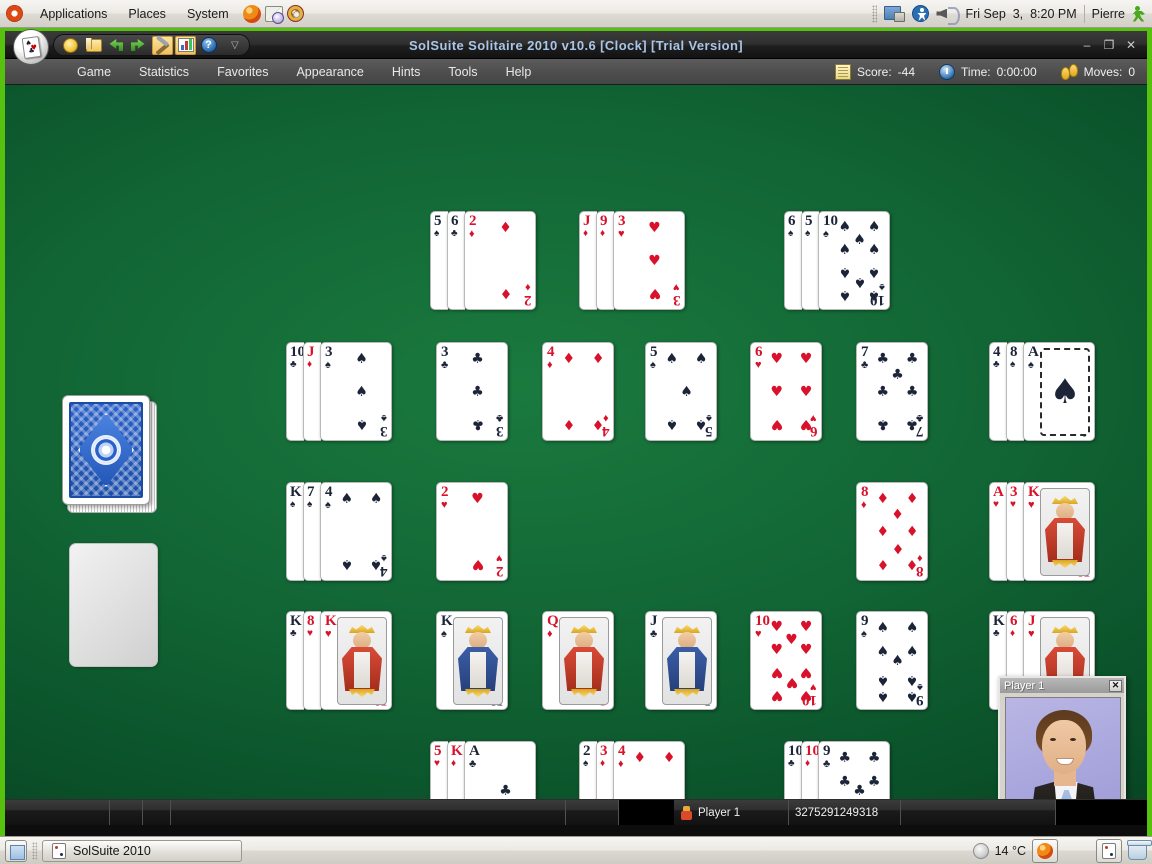  Describe the element at coordinates (649, 260) in the screenshot. I see `playing-card: 3 ♥ 3 ♥ ♥ ♥ ♥` at that location.